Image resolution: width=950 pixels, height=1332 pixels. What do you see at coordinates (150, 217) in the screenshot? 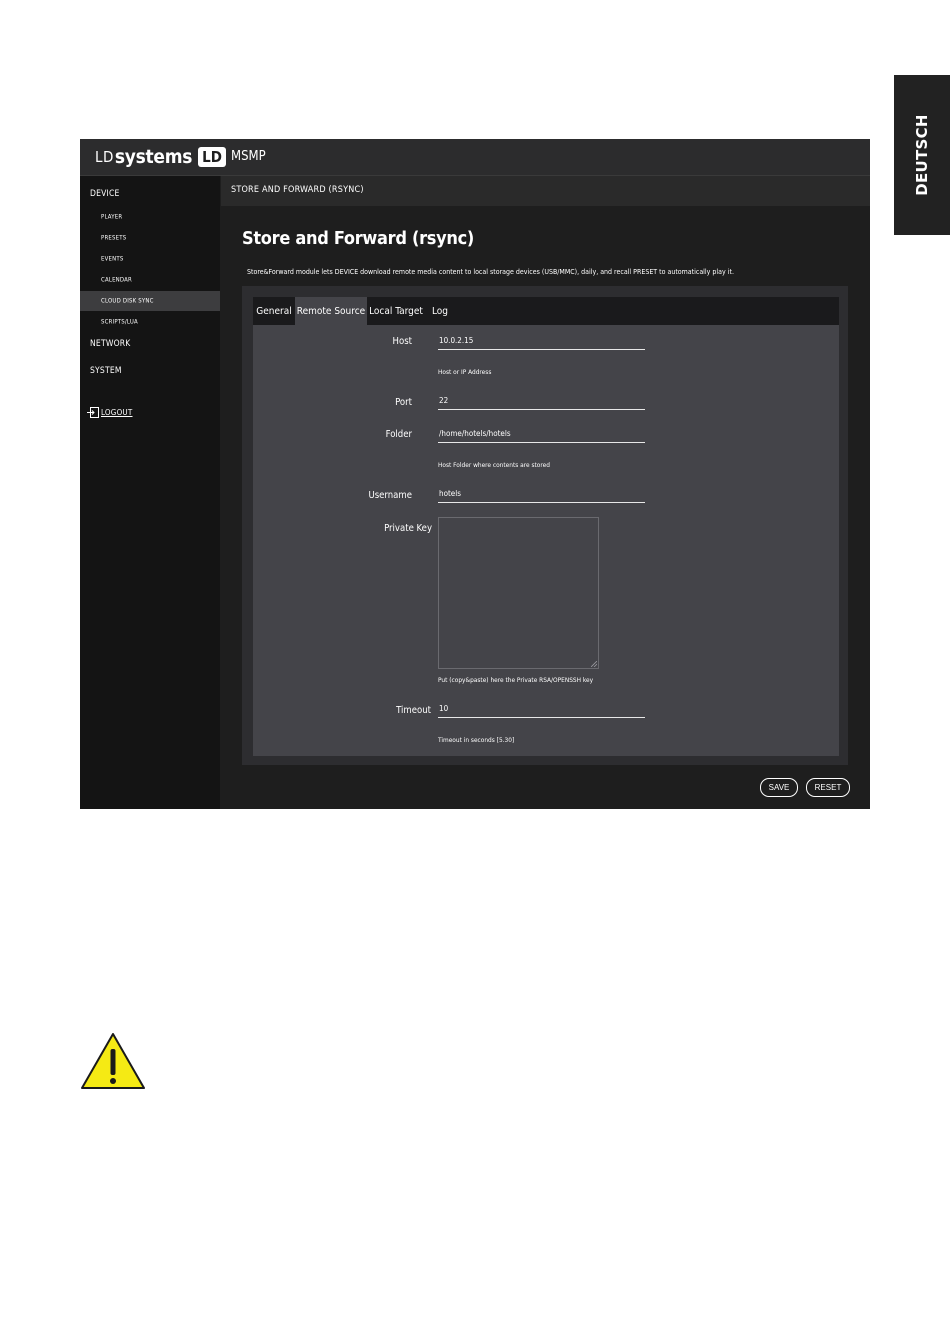
I see `sidebar-item-player: PLAYER` at bounding box center [150, 217].